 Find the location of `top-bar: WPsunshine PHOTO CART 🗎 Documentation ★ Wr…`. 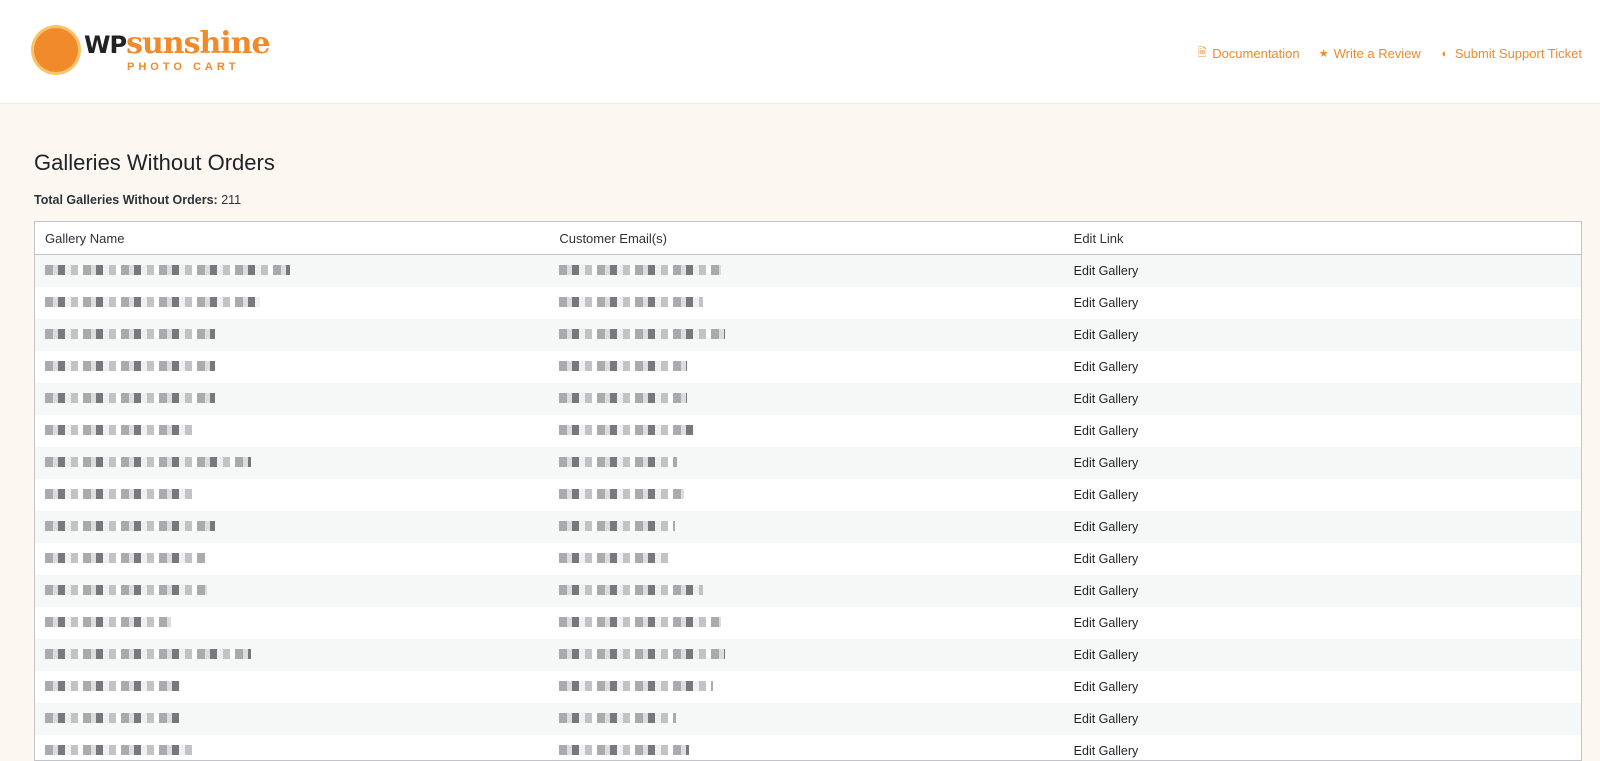

top-bar: WPsunshine PHOTO CART 🗎 Documentation ★ Wr… is located at coordinates (800, 52).